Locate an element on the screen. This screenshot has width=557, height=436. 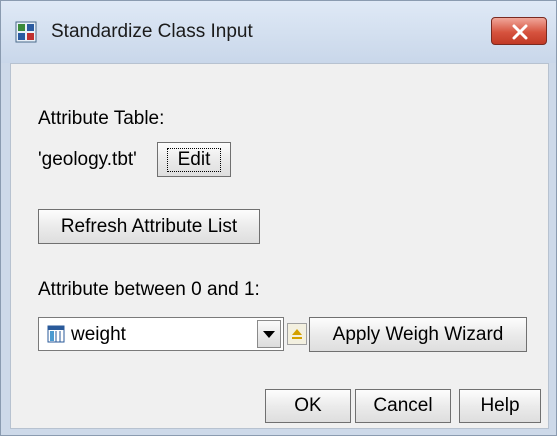
ok-button: OK is located at coordinates (308, 406).